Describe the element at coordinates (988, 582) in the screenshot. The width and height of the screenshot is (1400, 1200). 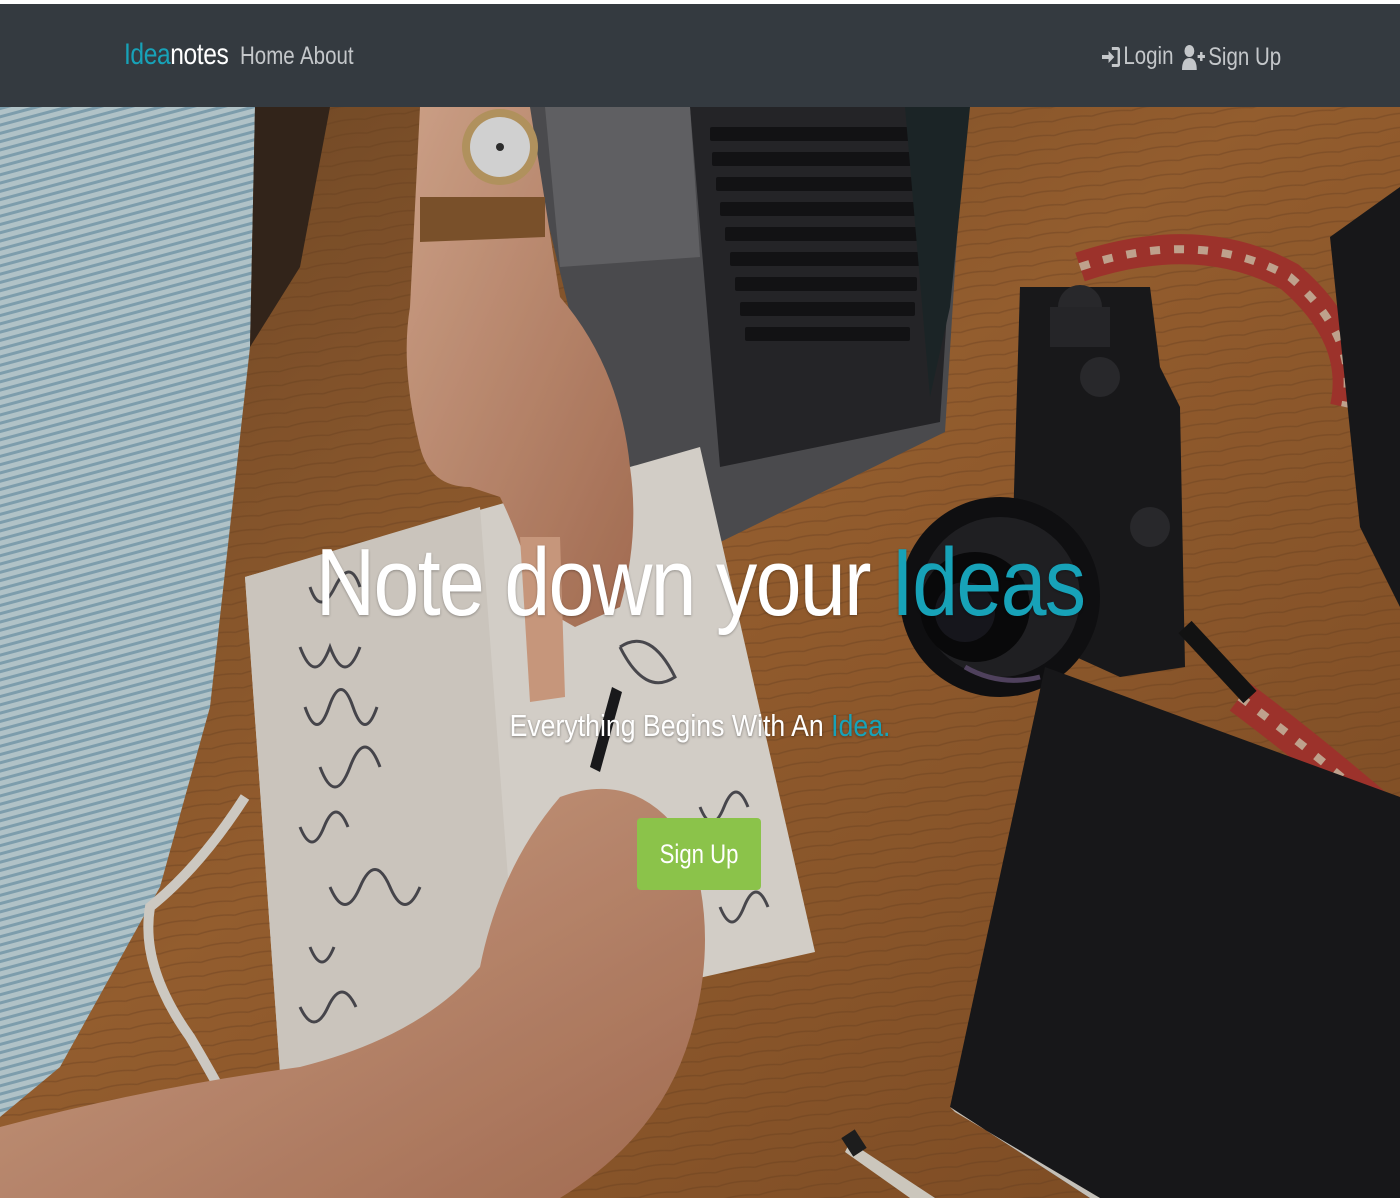
I see `hero-title-accent: Ideas` at that location.